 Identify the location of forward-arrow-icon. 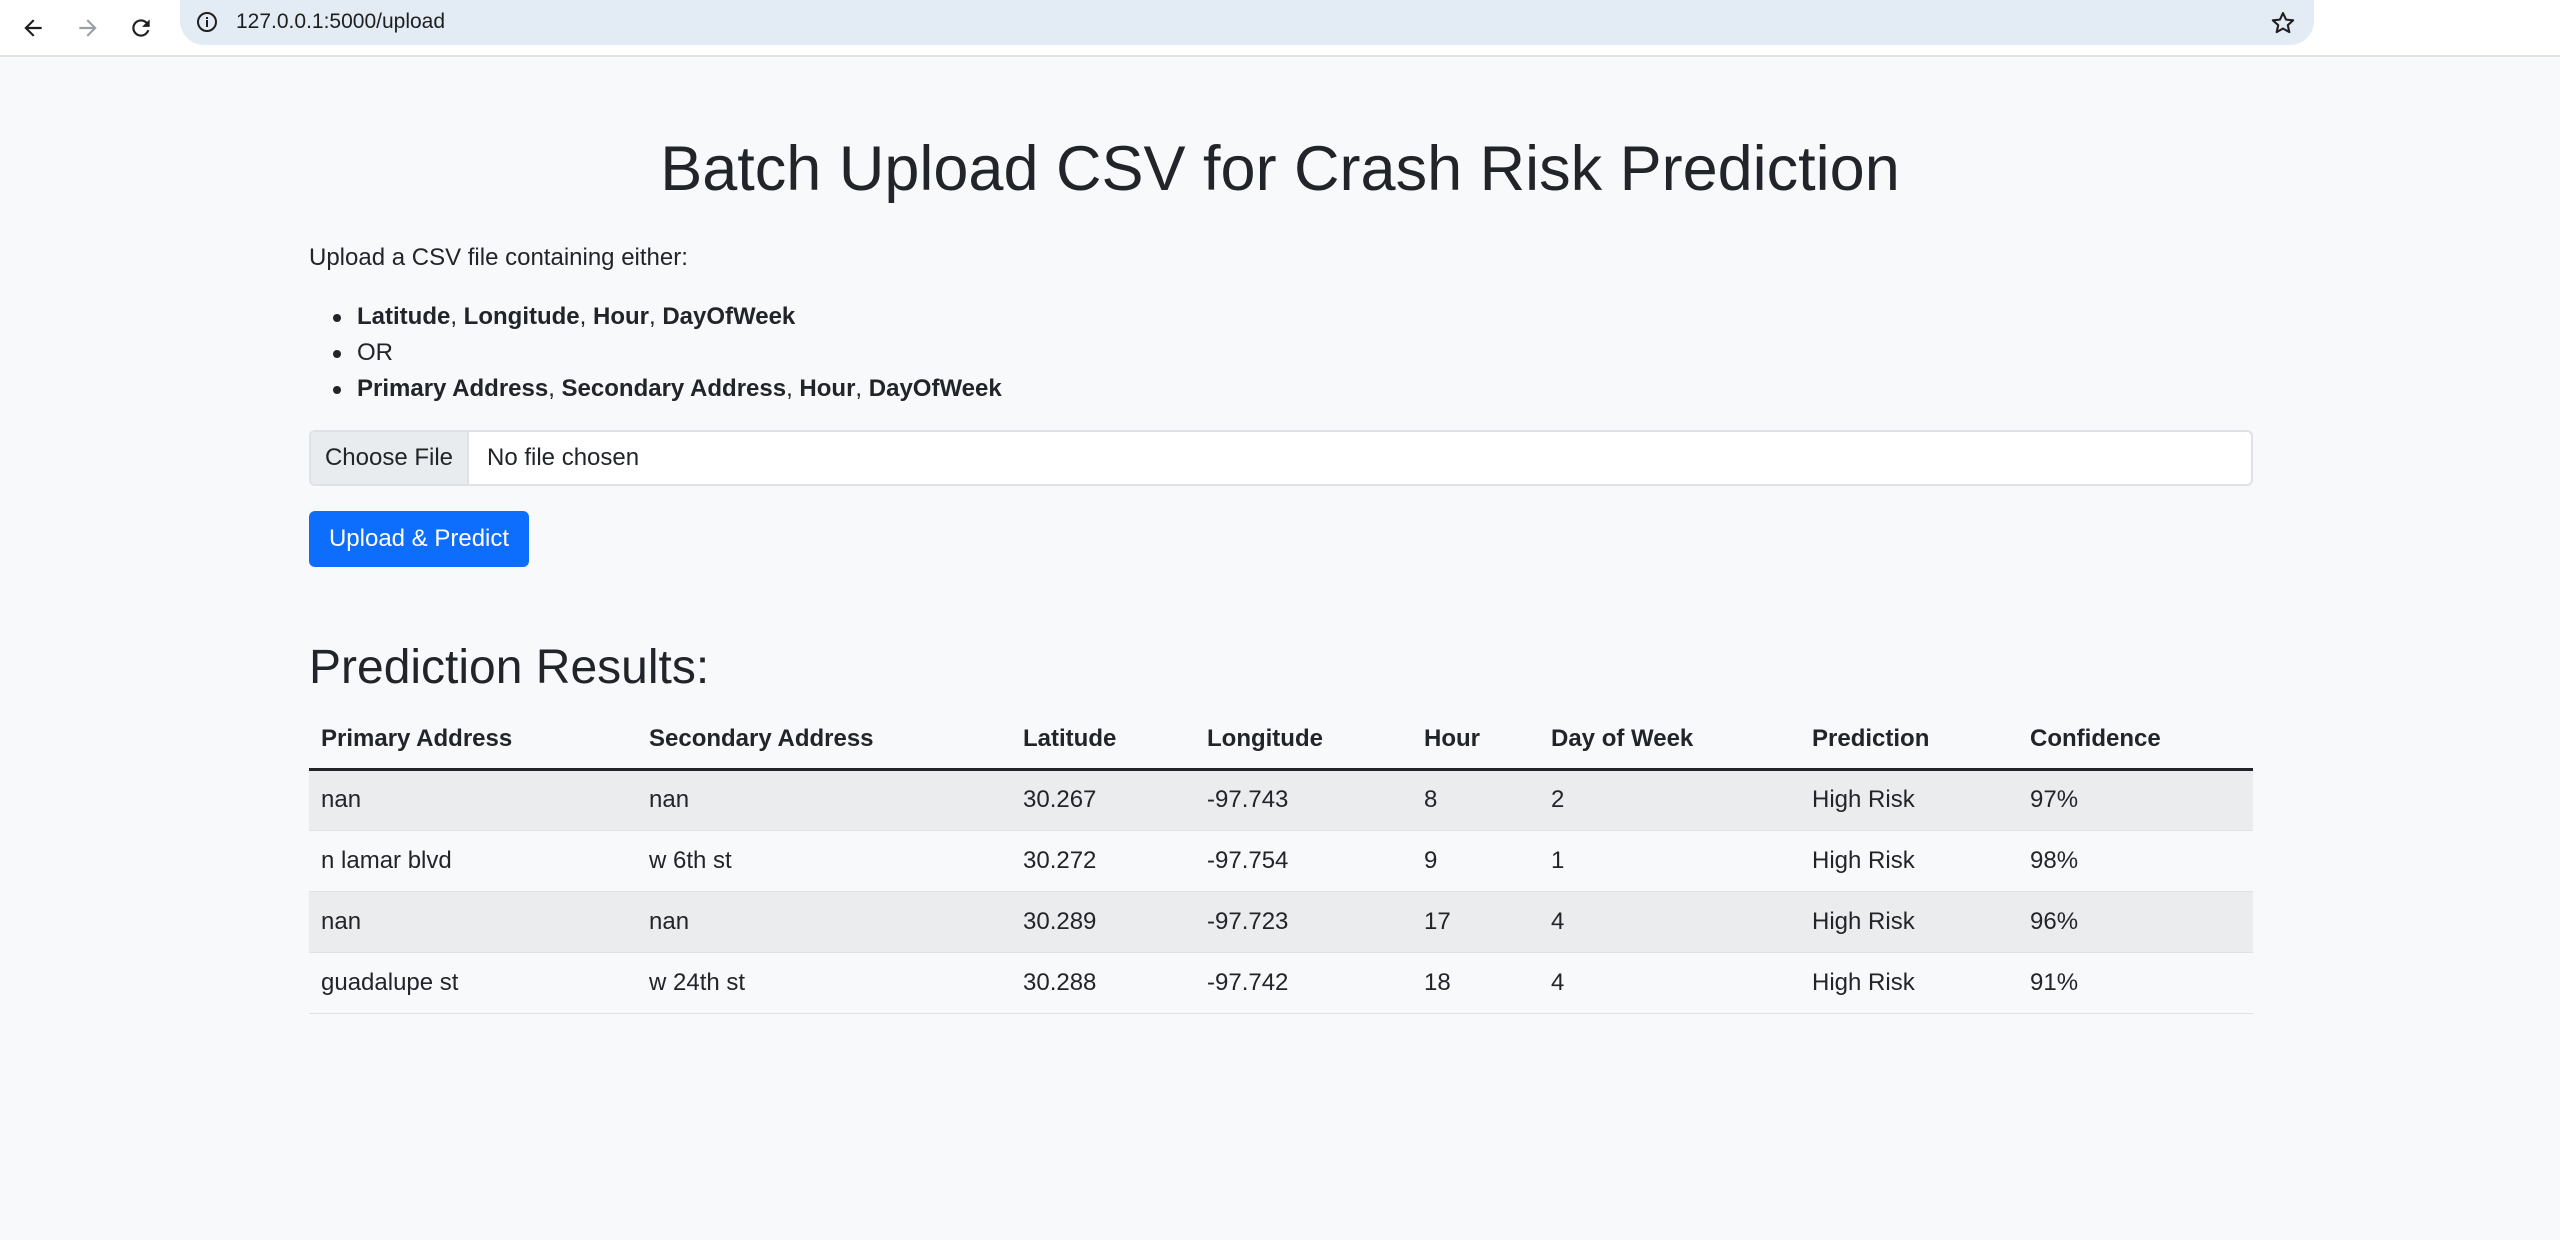
(88, 28).